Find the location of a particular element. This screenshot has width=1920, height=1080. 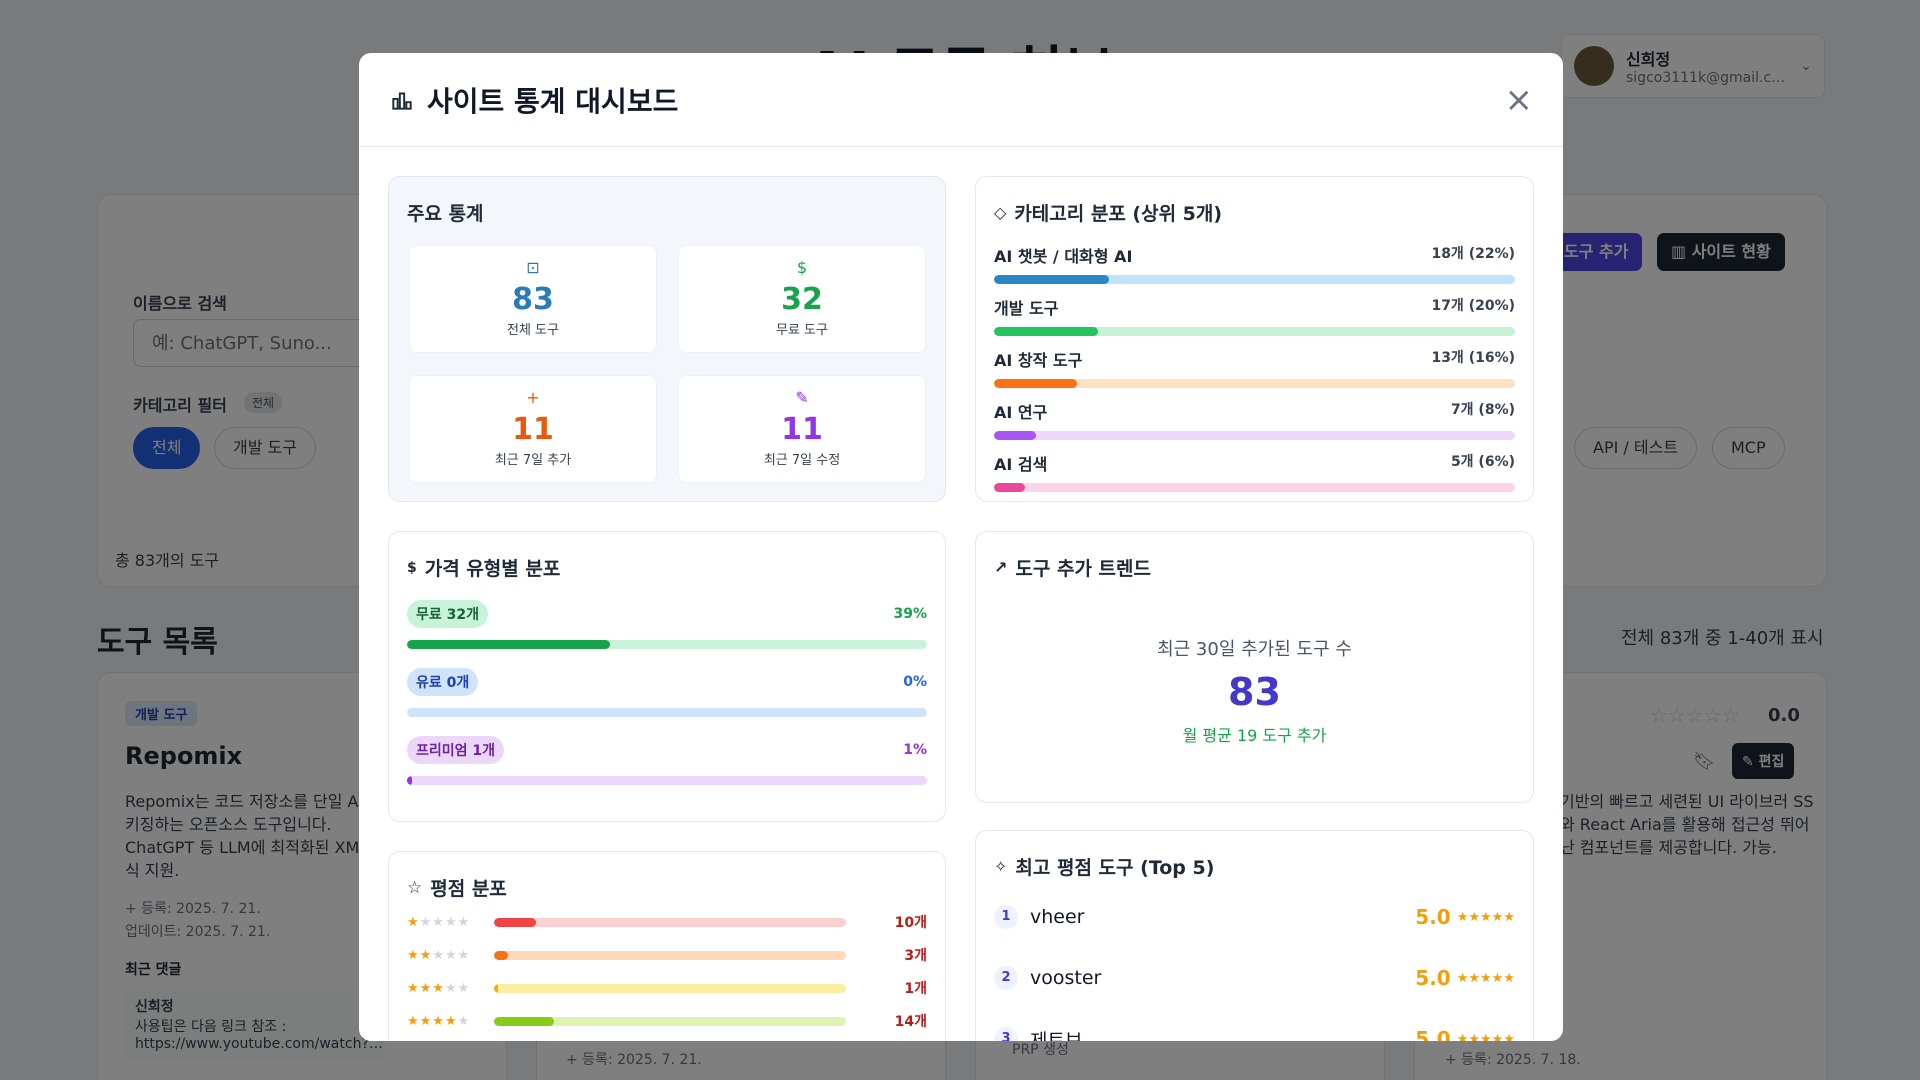

rank-badge: 1 is located at coordinates (1006, 917).